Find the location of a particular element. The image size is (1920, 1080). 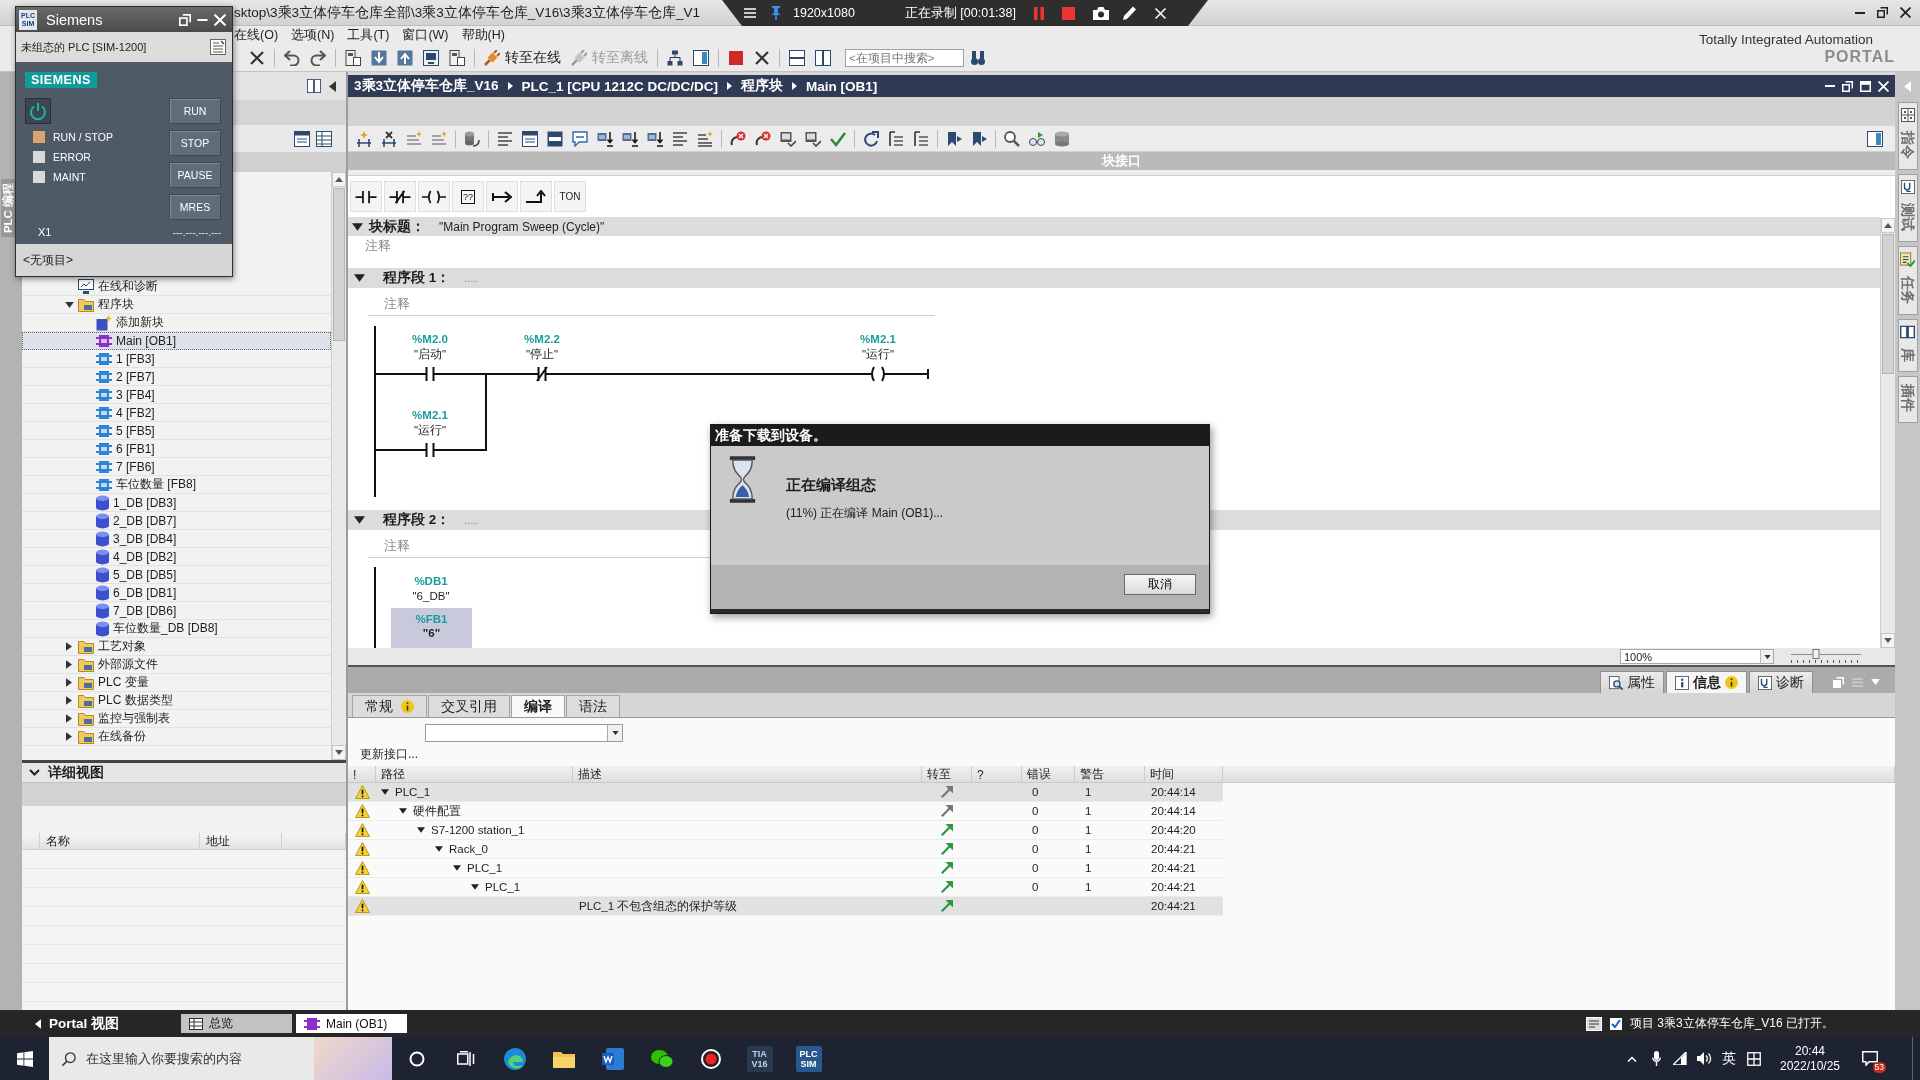

tag-name: "6" is located at coordinates (431, 633).